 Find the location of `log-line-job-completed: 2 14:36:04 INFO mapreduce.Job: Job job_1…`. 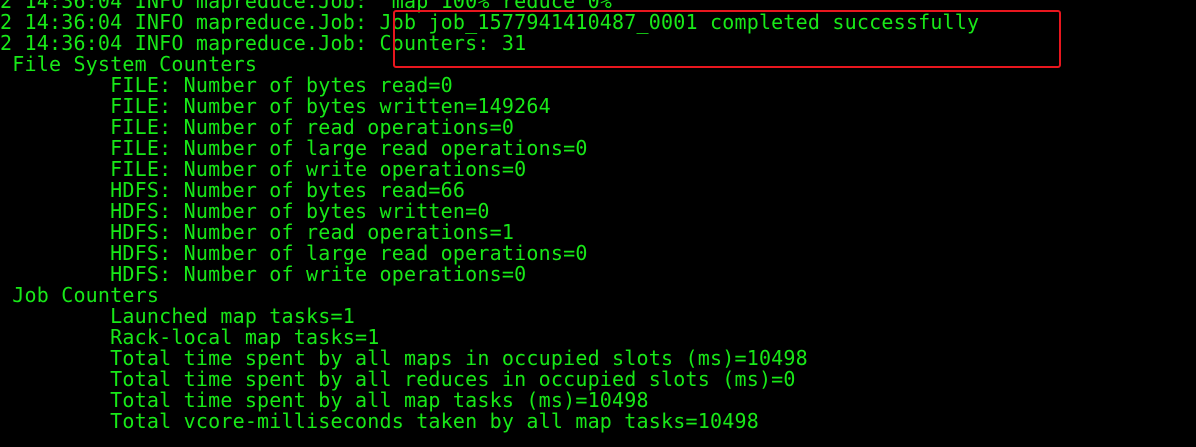

log-line-job-completed: 2 14:36:04 INFO mapreduce.Job: Job job_1… is located at coordinates (490, 22).